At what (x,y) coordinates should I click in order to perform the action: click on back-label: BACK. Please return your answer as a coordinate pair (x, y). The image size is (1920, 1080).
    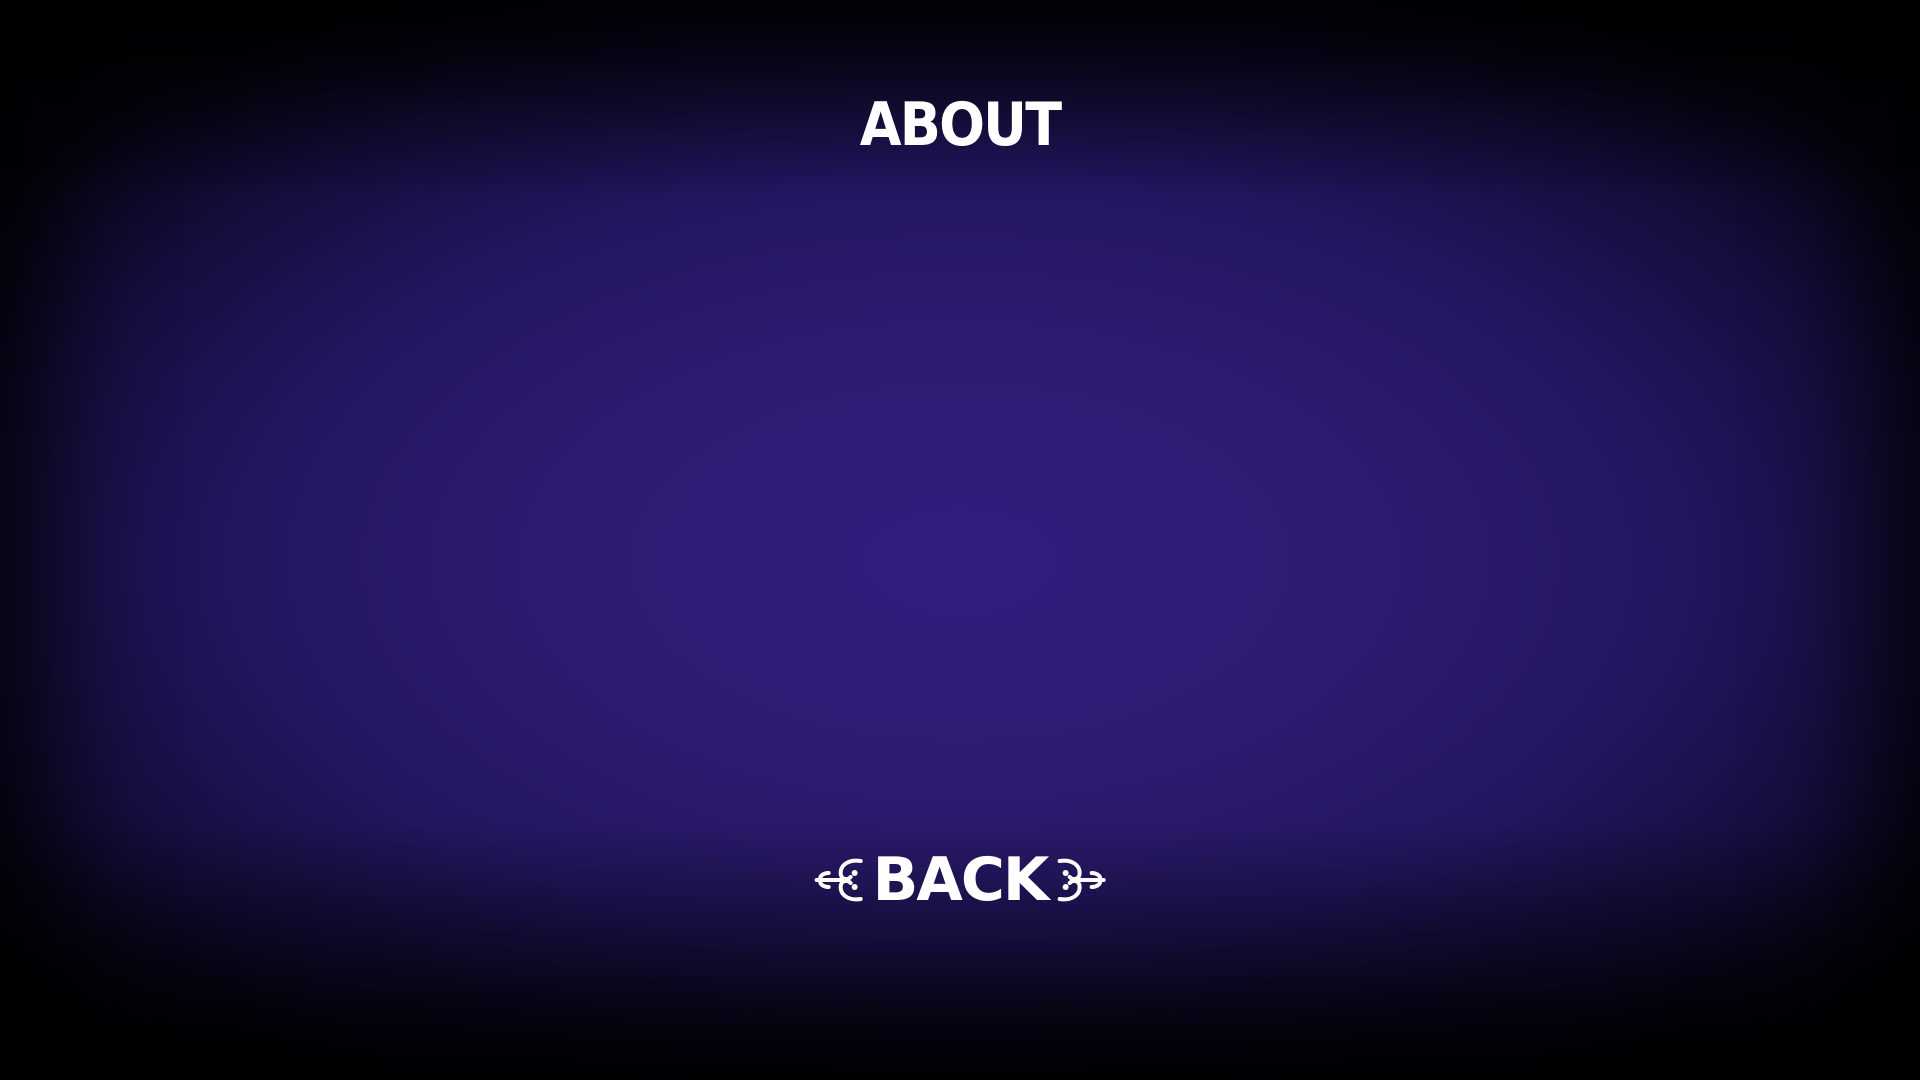
    Looking at the image, I should click on (961, 880).